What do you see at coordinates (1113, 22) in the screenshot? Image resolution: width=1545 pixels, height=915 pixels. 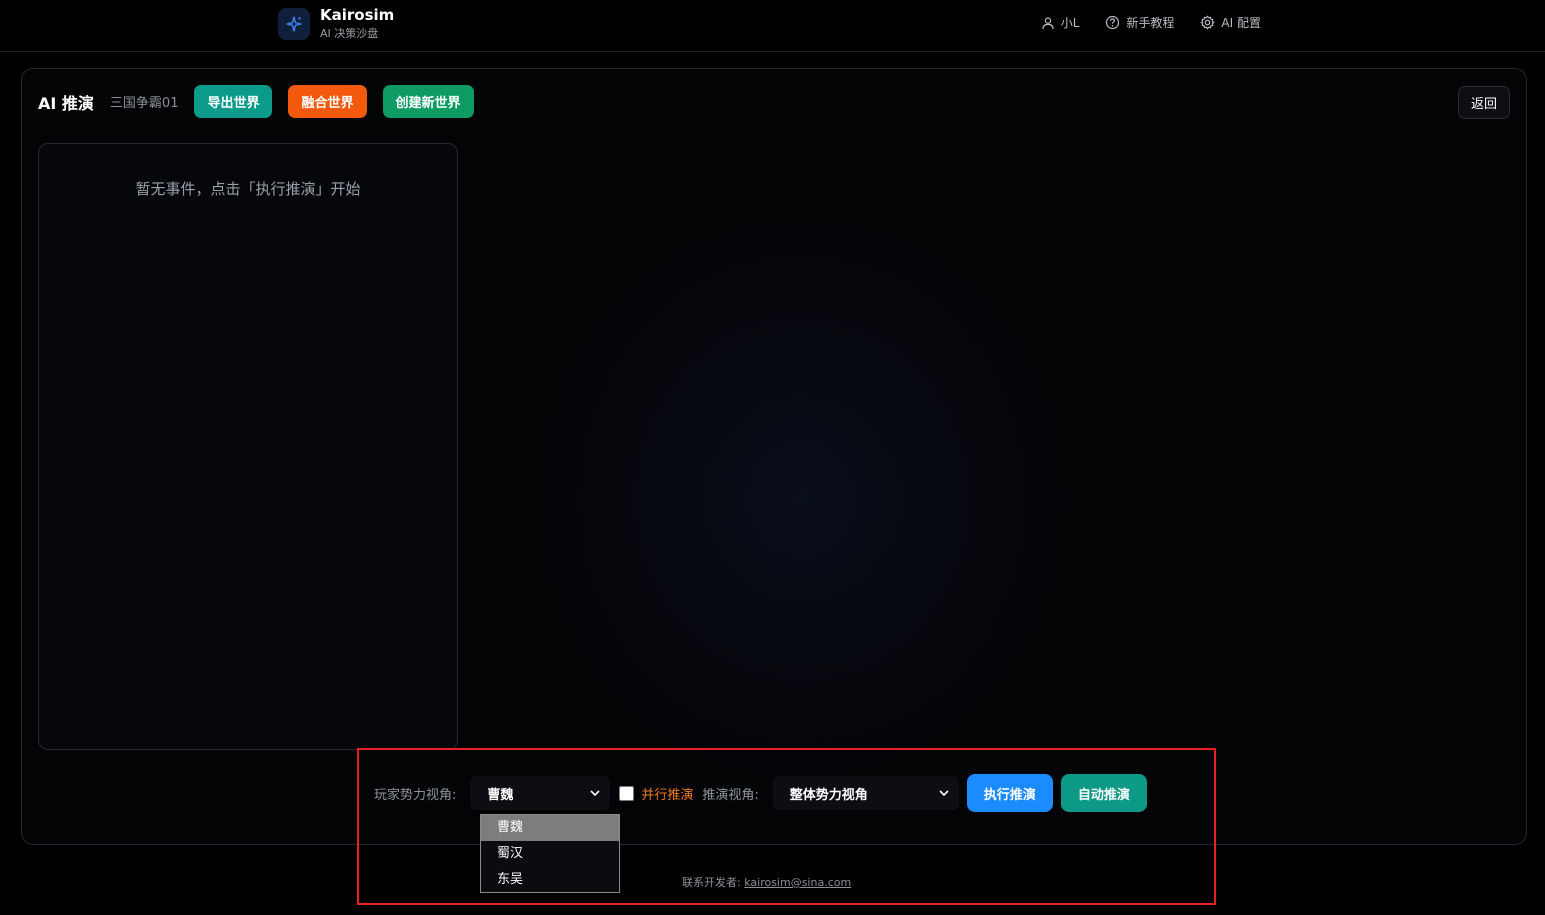 I see `help-circle-icon` at bounding box center [1113, 22].